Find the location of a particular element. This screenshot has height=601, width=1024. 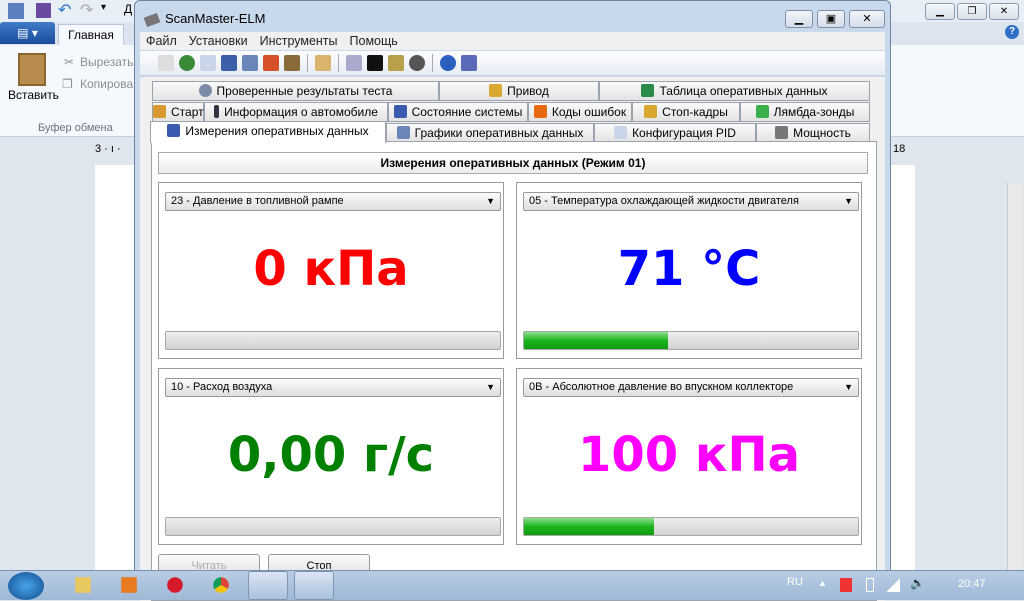

tray-expand-icon: ▲ is located at coordinates (822, 583).